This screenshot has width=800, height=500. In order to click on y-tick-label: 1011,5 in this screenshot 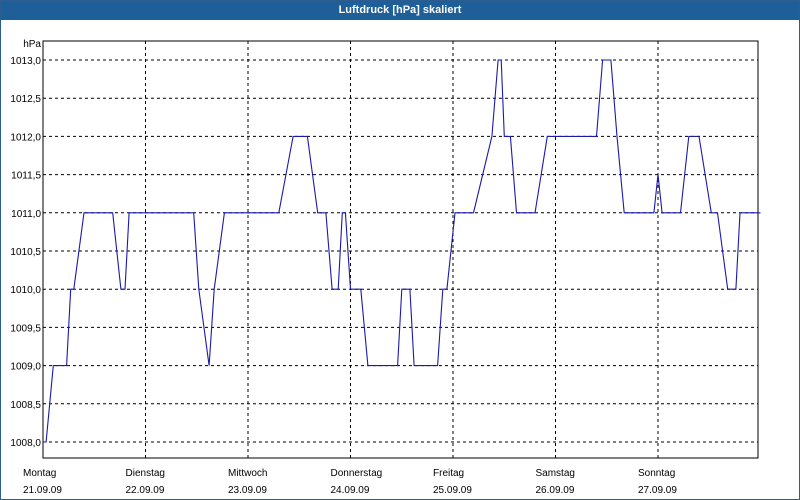, I will do `click(26, 176)`.